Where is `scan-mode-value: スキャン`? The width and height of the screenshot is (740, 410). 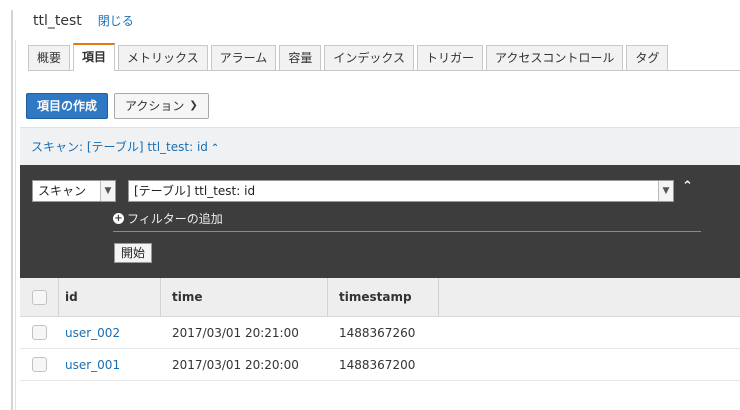
scan-mode-value: スキャン is located at coordinates (62, 191).